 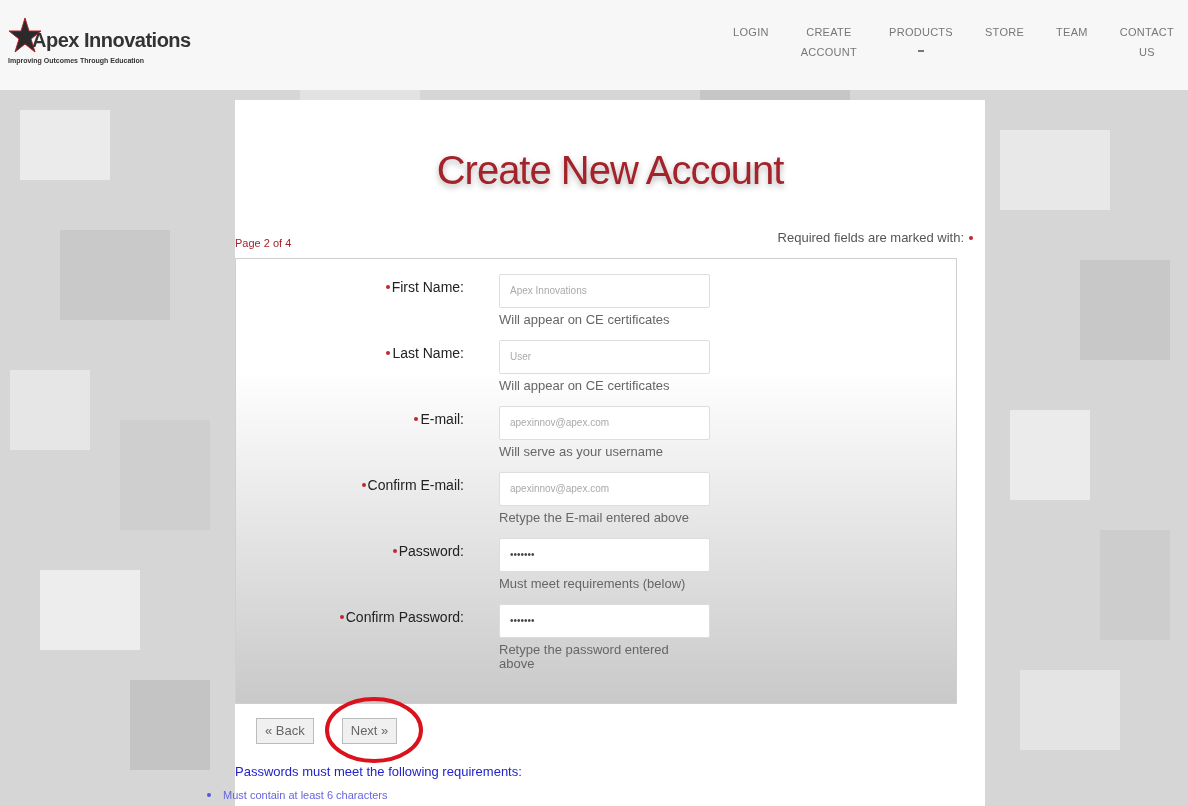 What do you see at coordinates (604, 290) in the screenshot?
I see `input-field: Apex Innovations` at bounding box center [604, 290].